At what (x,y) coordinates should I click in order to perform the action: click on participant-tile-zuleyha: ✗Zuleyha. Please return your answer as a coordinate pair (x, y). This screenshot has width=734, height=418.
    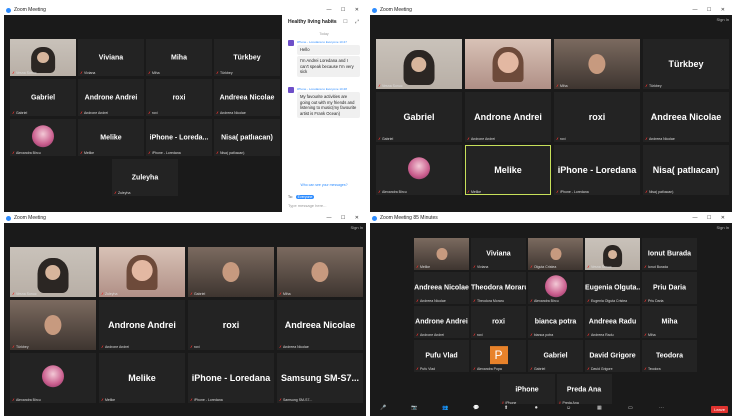
    Looking at the image, I should click on (142, 272).